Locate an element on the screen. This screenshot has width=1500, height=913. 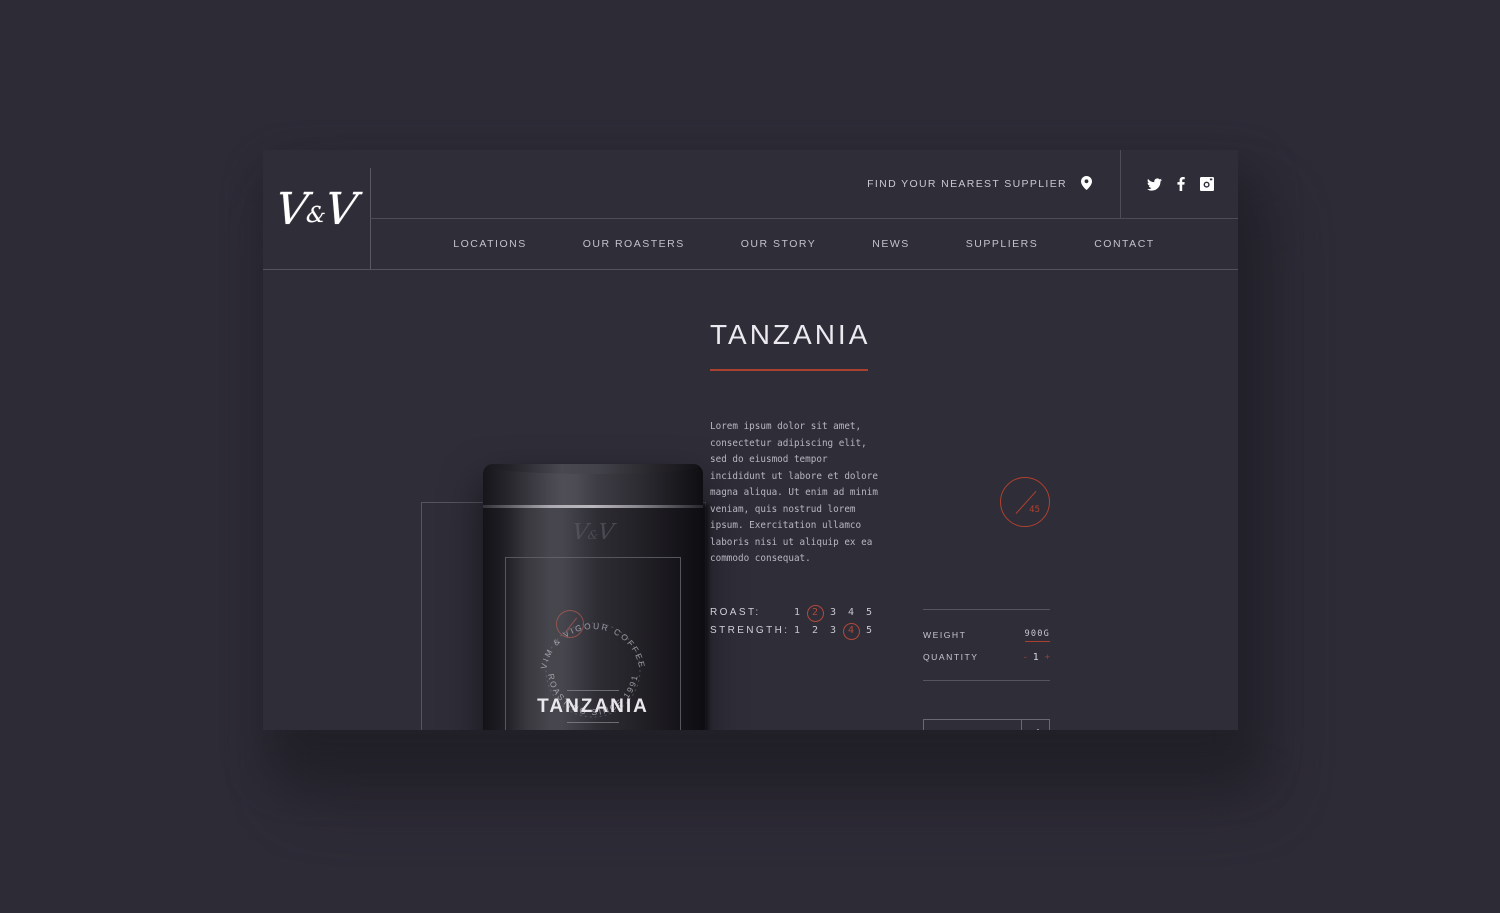
weight-label: WEIGHT is located at coordinates (945, 635).